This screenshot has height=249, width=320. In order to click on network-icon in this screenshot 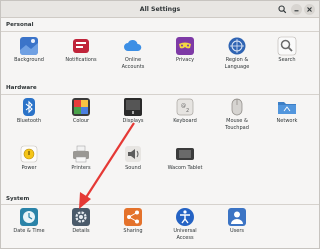, I will do `click(287, 107)`.